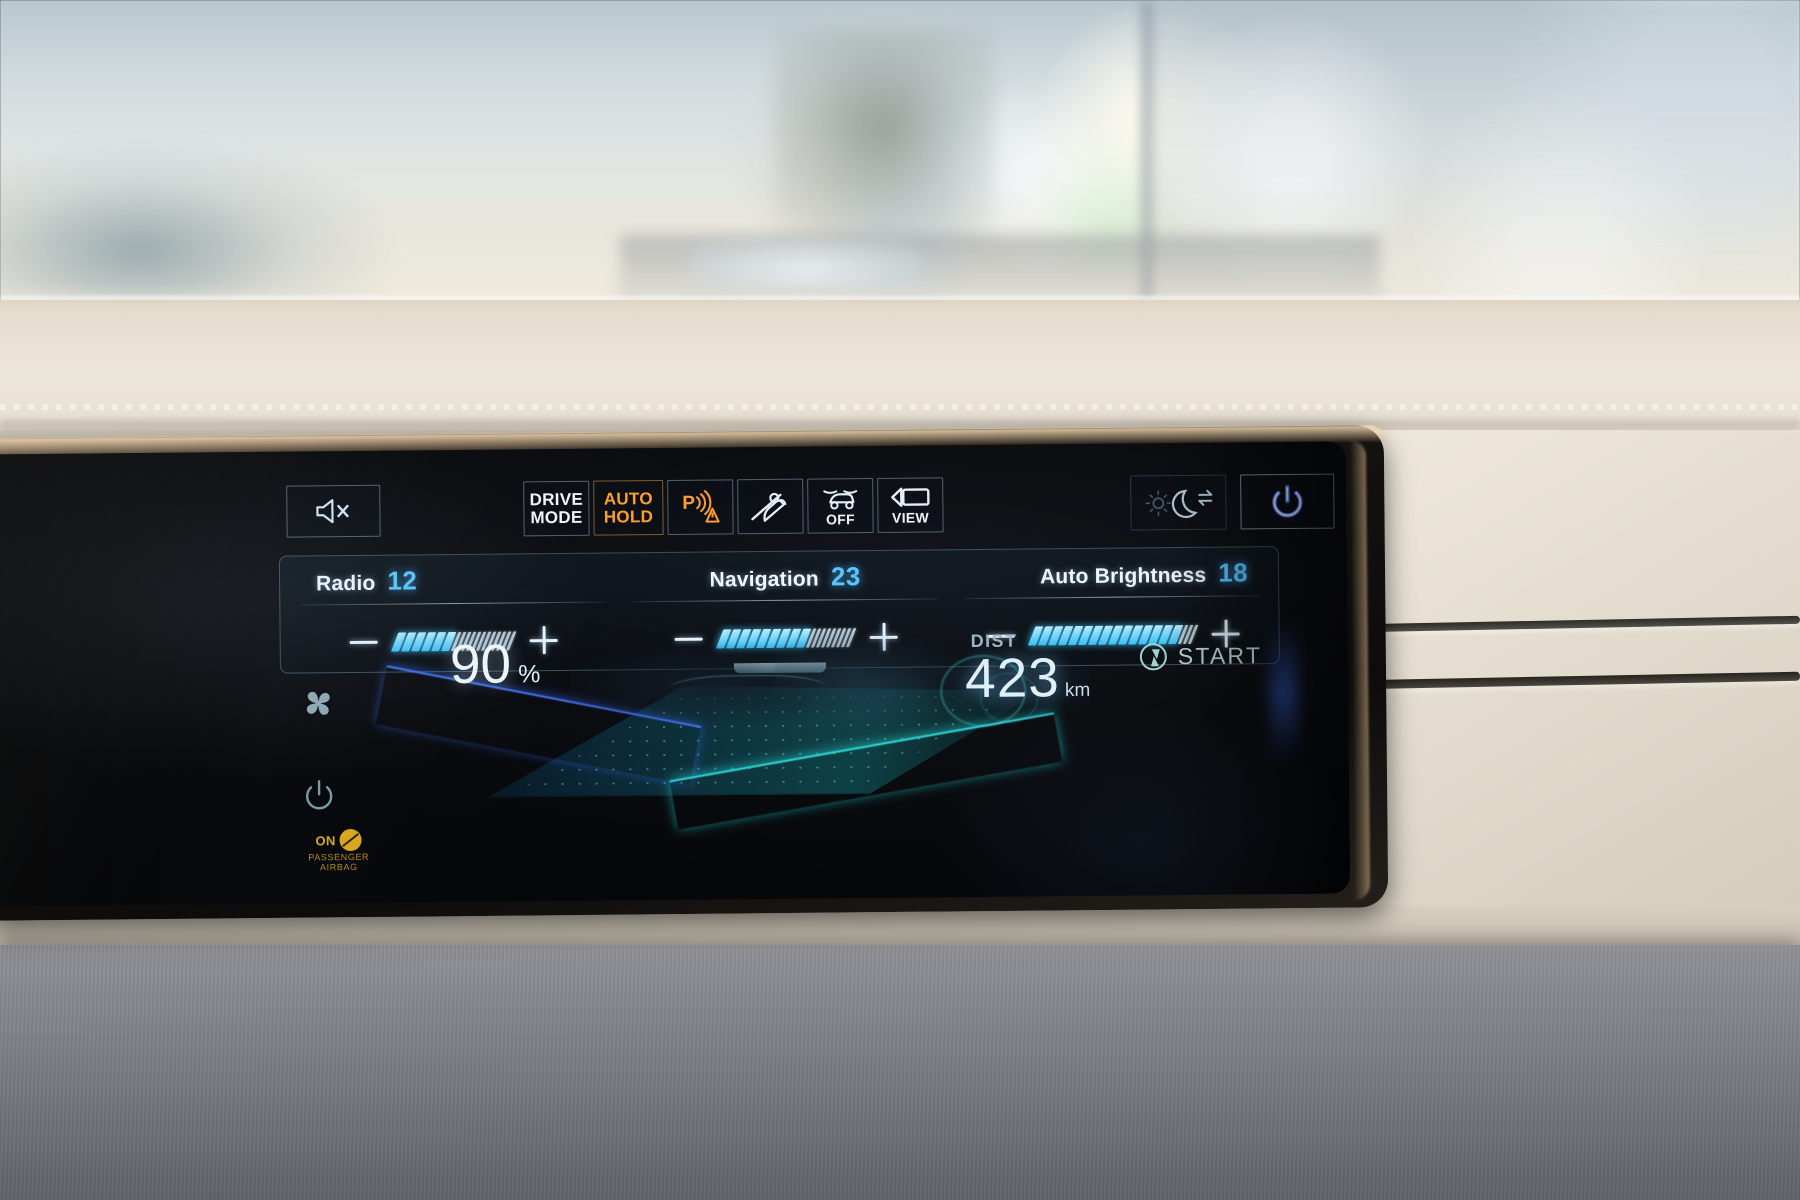  I want to click on auto-hold-label-line2: HOLD, so click(628, 516).